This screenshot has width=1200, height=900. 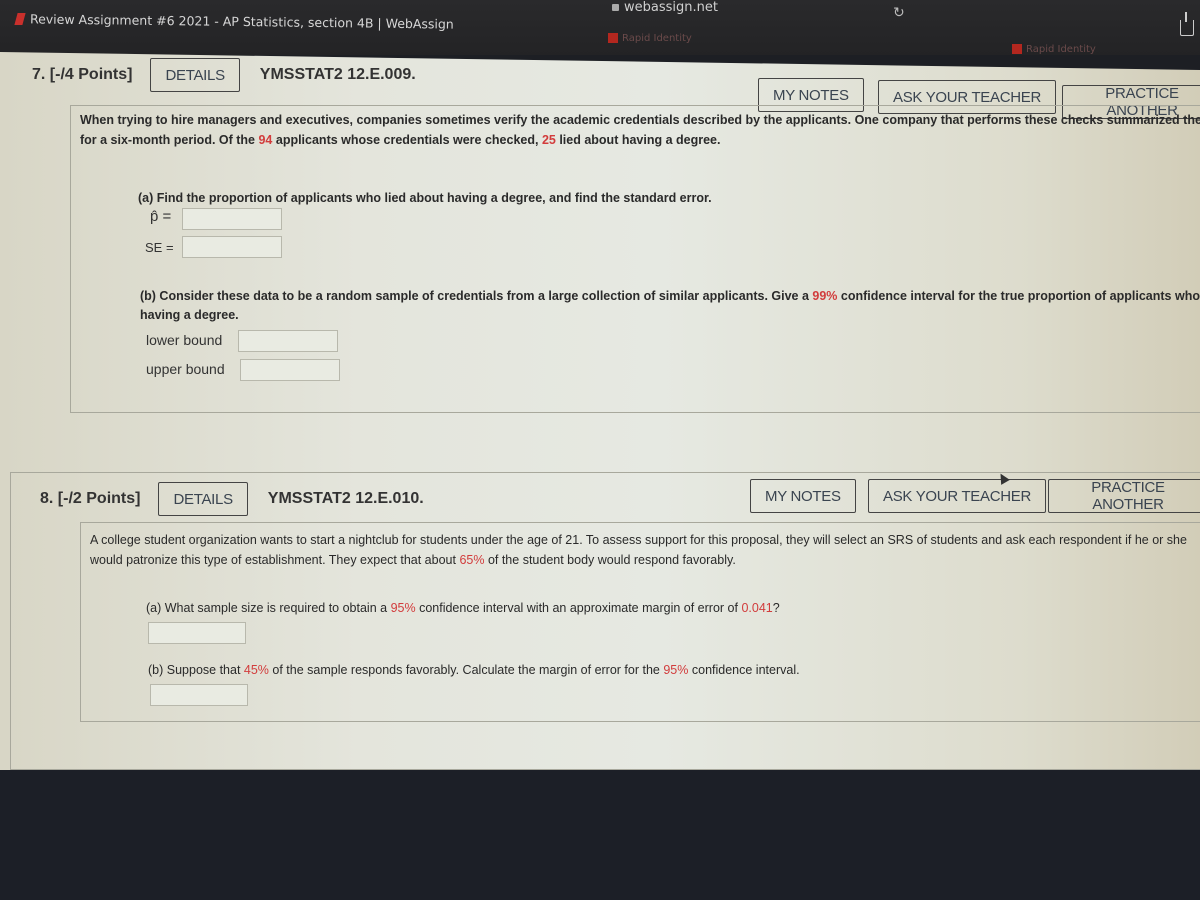 I want to click on bookmark-rapid-identity-2: Rapid Identity, so click(x=1054, y=49).